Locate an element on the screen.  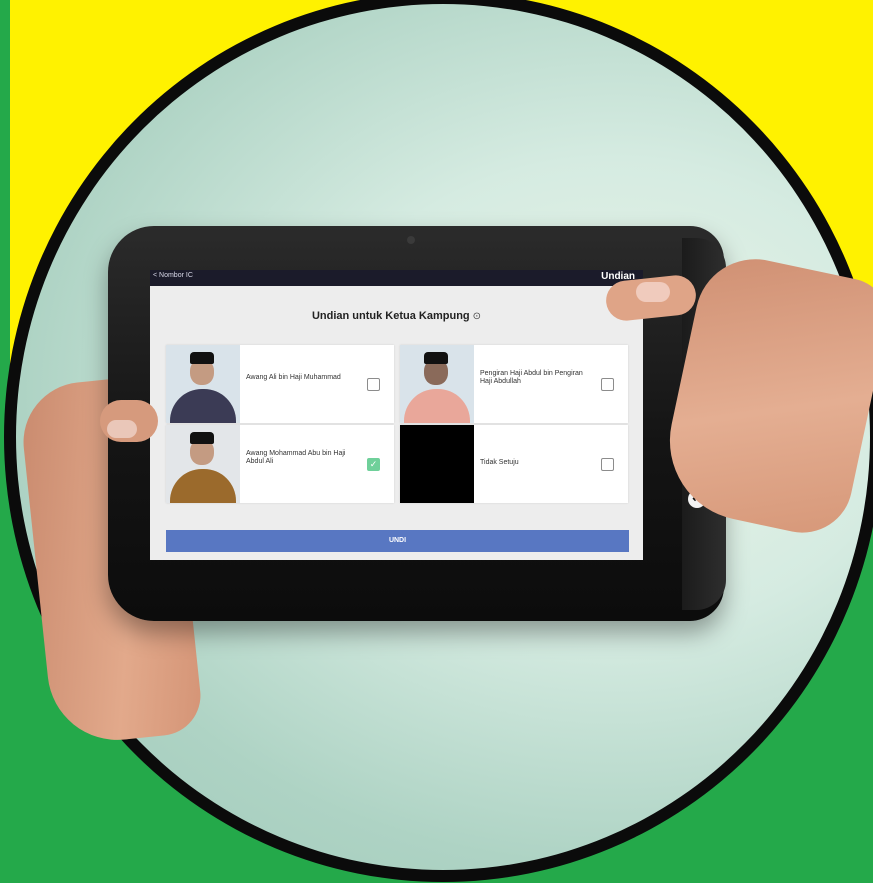
green-strip is located at coordinates (5, 210).